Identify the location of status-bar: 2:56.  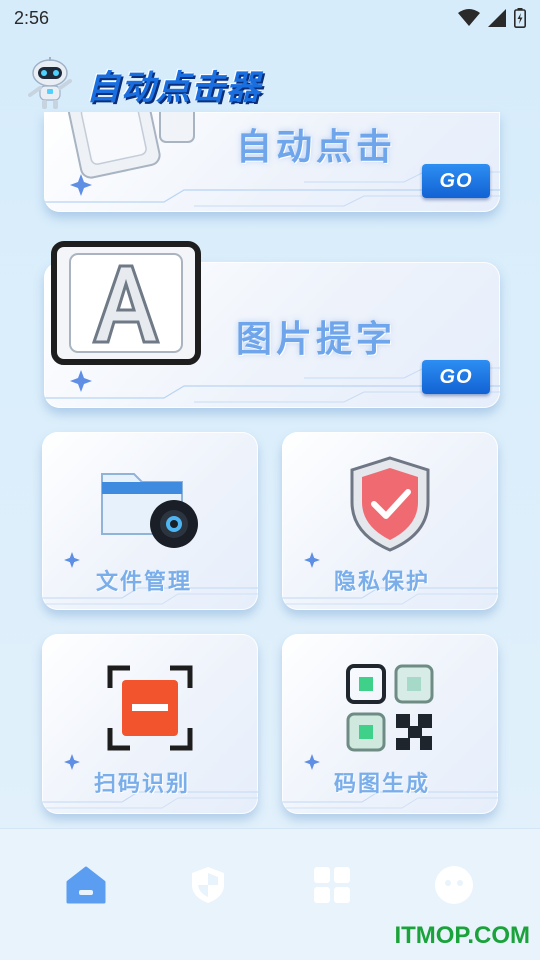
(270, 18).